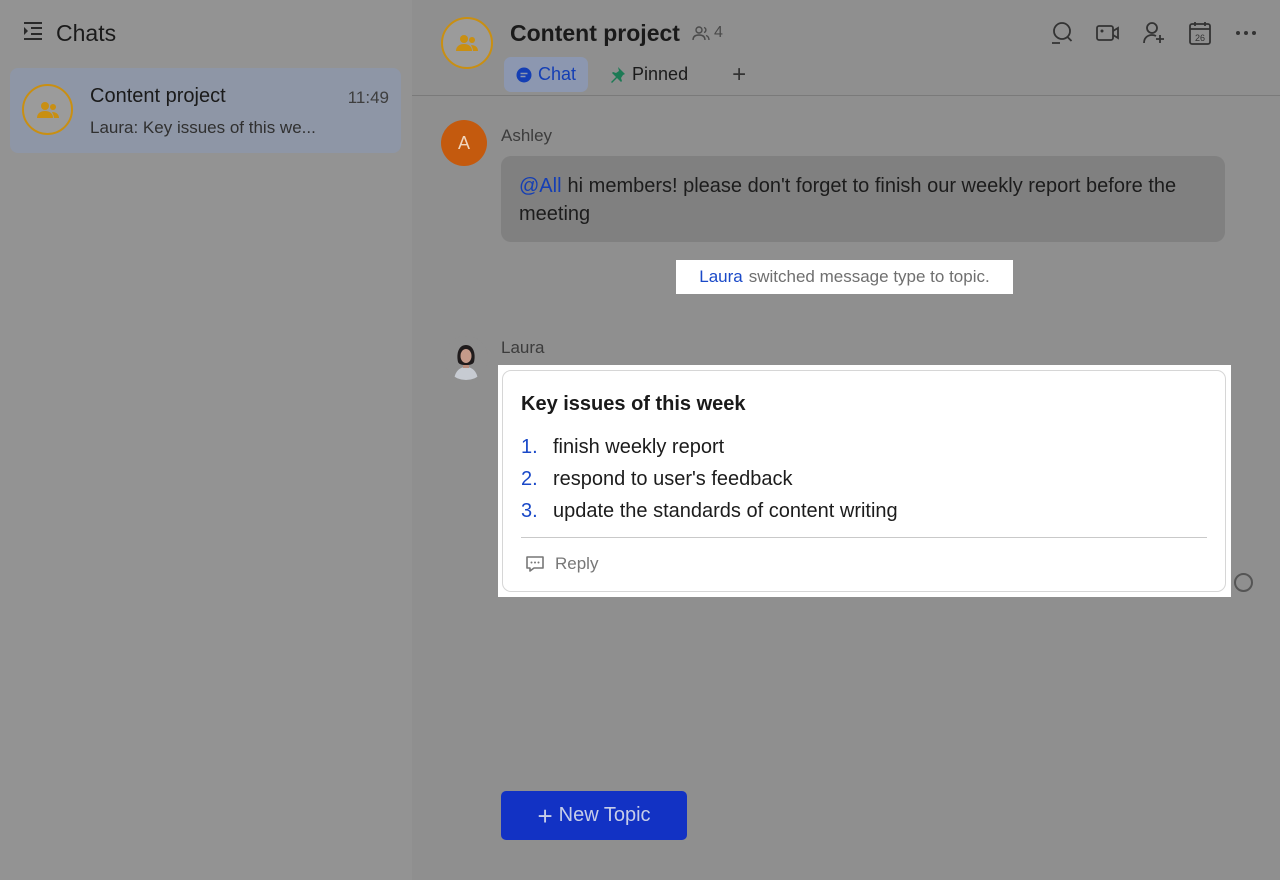 This screenshot has height=880, width=1280. What do you see at coordinates (540, 186) in the screenshot?
I see `mention-all: @All` at bounding box center [540, 186].